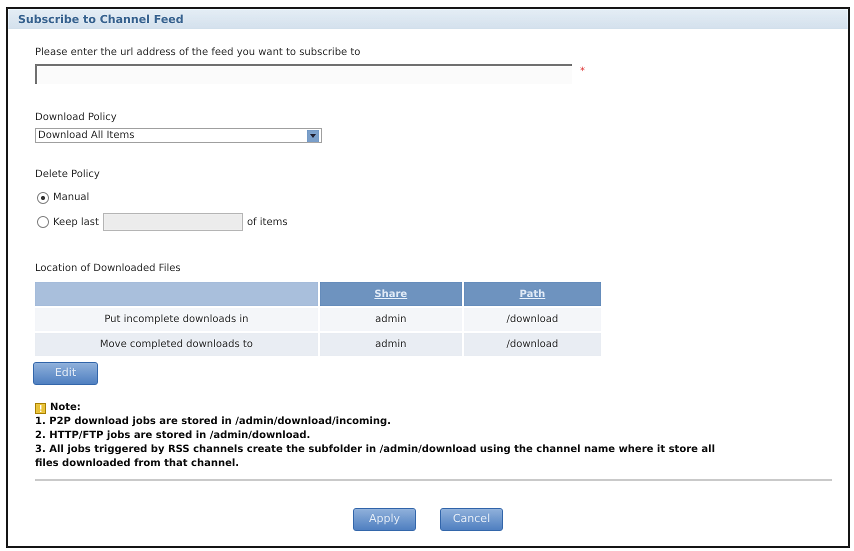 The image size is (854, 551). Describe the element at coordinates (532, 294) in the screenshot. I see `column-header: Path` at that location.